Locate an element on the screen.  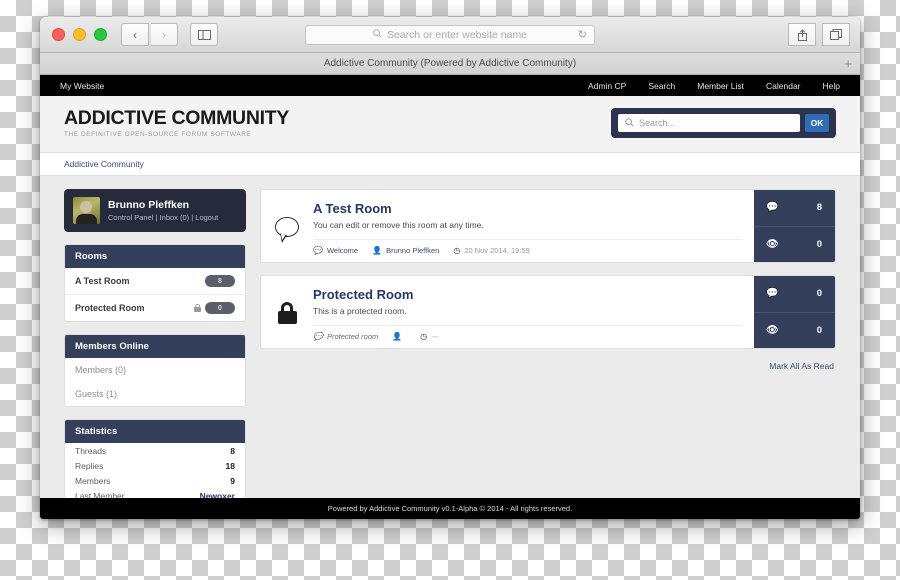
sidebar-toggle-icon is located at coordinates (204, 34).